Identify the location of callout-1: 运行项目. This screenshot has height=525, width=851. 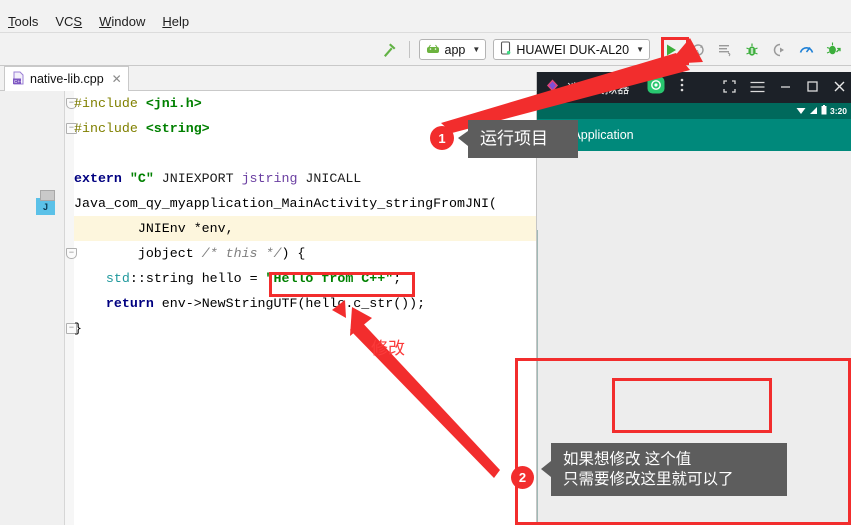
(523, 139).